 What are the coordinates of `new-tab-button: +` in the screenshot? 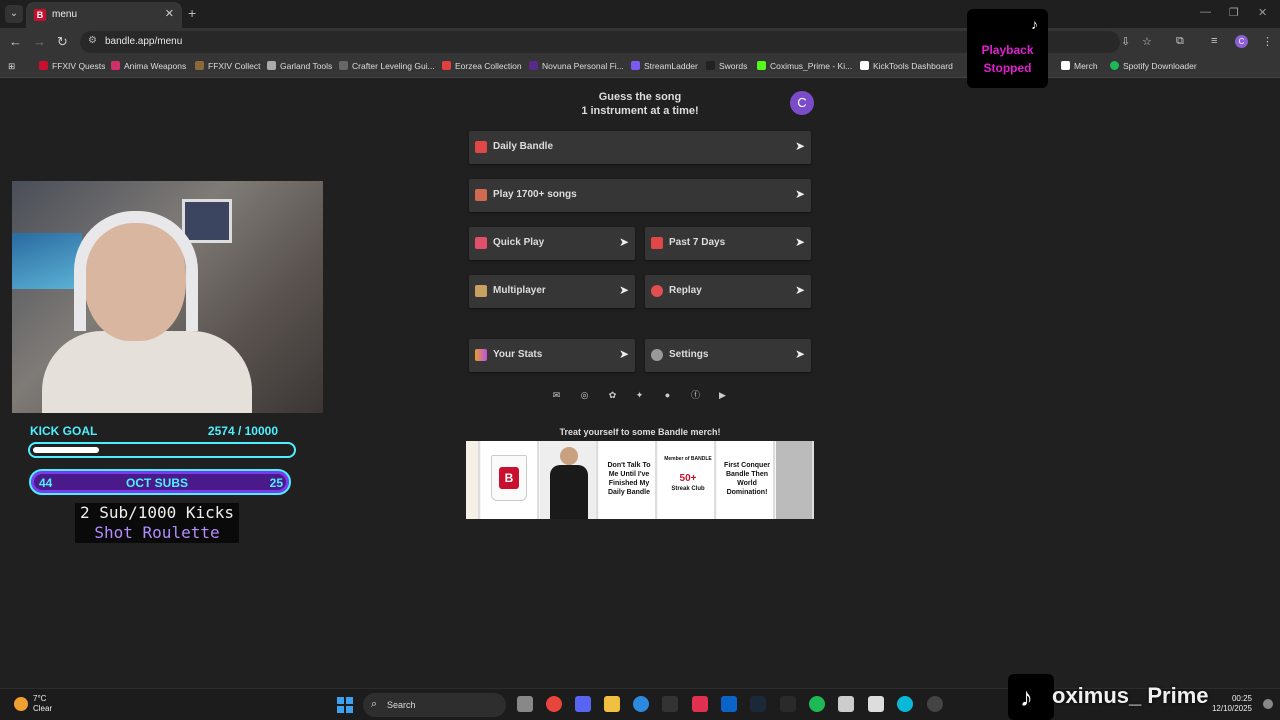 It's located at (192, 13).